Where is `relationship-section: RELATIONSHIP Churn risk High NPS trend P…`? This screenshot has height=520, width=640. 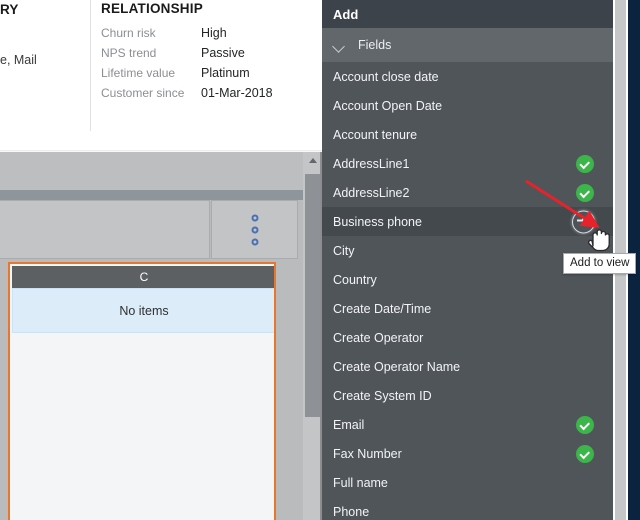 relationship-section: RELATIONSHIP Churn risk High NPS trend P… is located at coordinates (187, 53).